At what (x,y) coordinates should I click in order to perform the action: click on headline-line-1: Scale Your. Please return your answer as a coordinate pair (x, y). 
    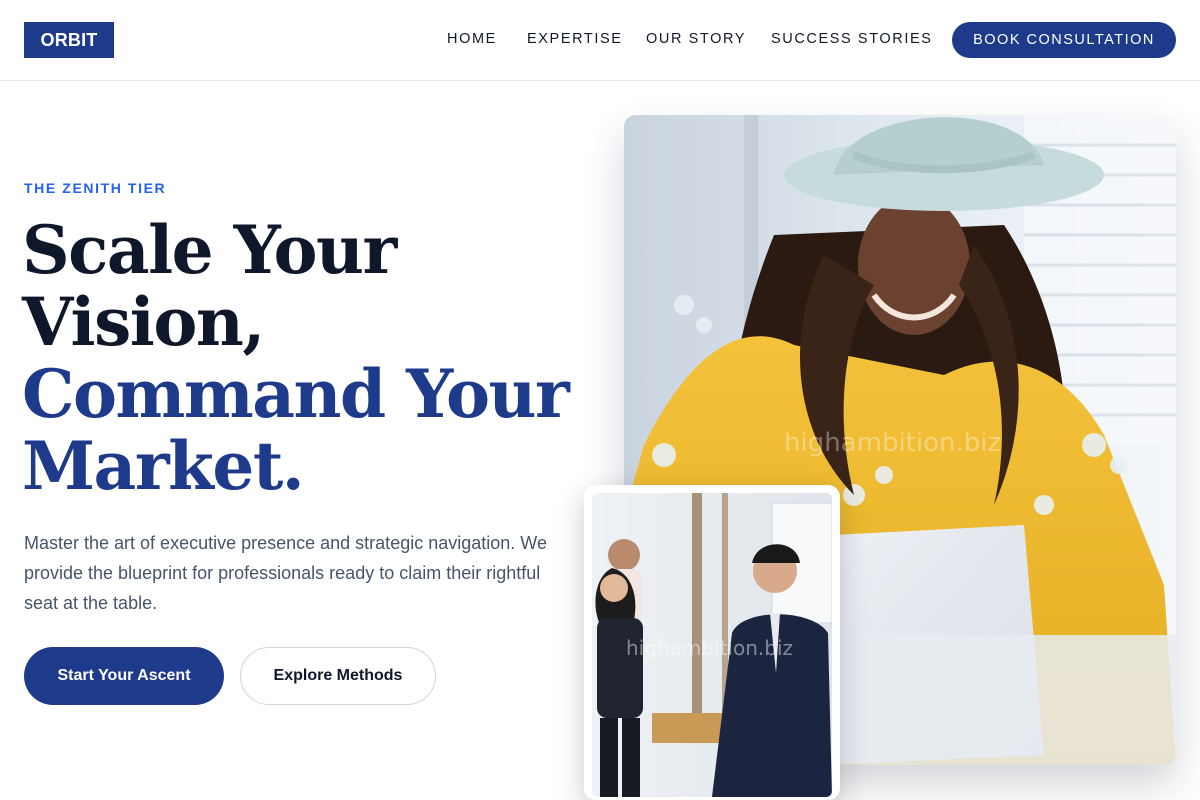
    Looking at the image, I should click on (209, 250).